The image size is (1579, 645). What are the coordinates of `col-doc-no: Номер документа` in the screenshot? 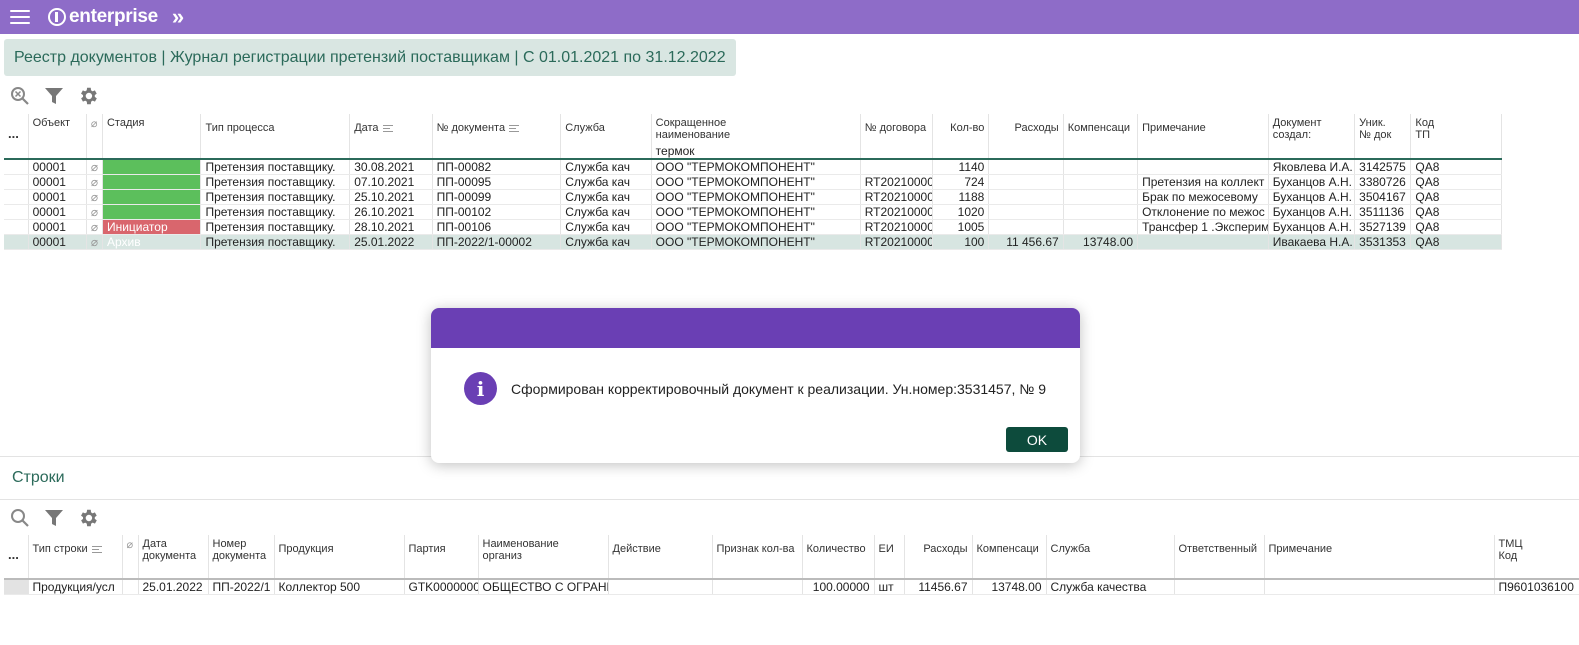 It's located at (241, 550).